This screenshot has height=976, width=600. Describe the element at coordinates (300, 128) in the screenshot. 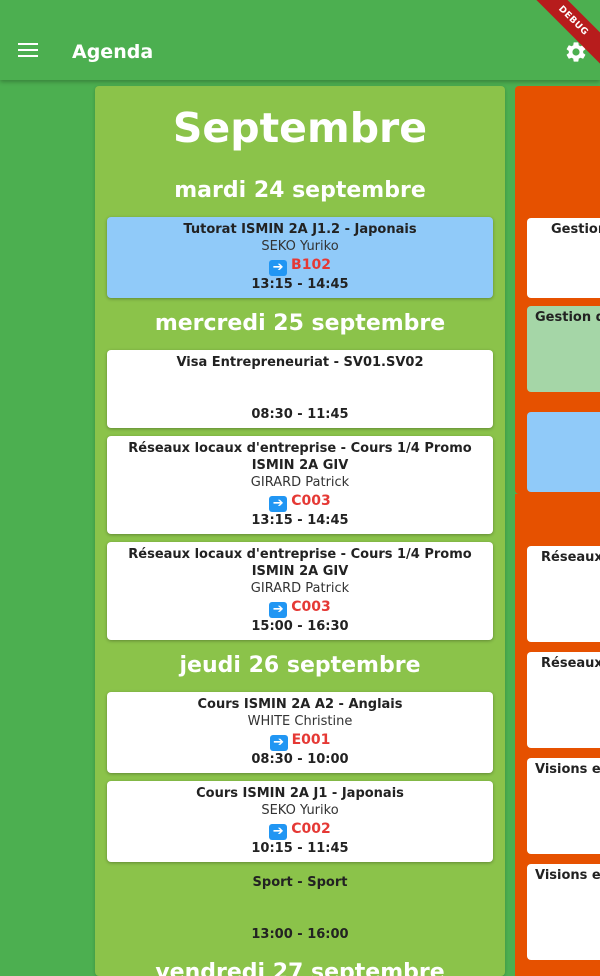

I see `month-title: Septembre` at that location.